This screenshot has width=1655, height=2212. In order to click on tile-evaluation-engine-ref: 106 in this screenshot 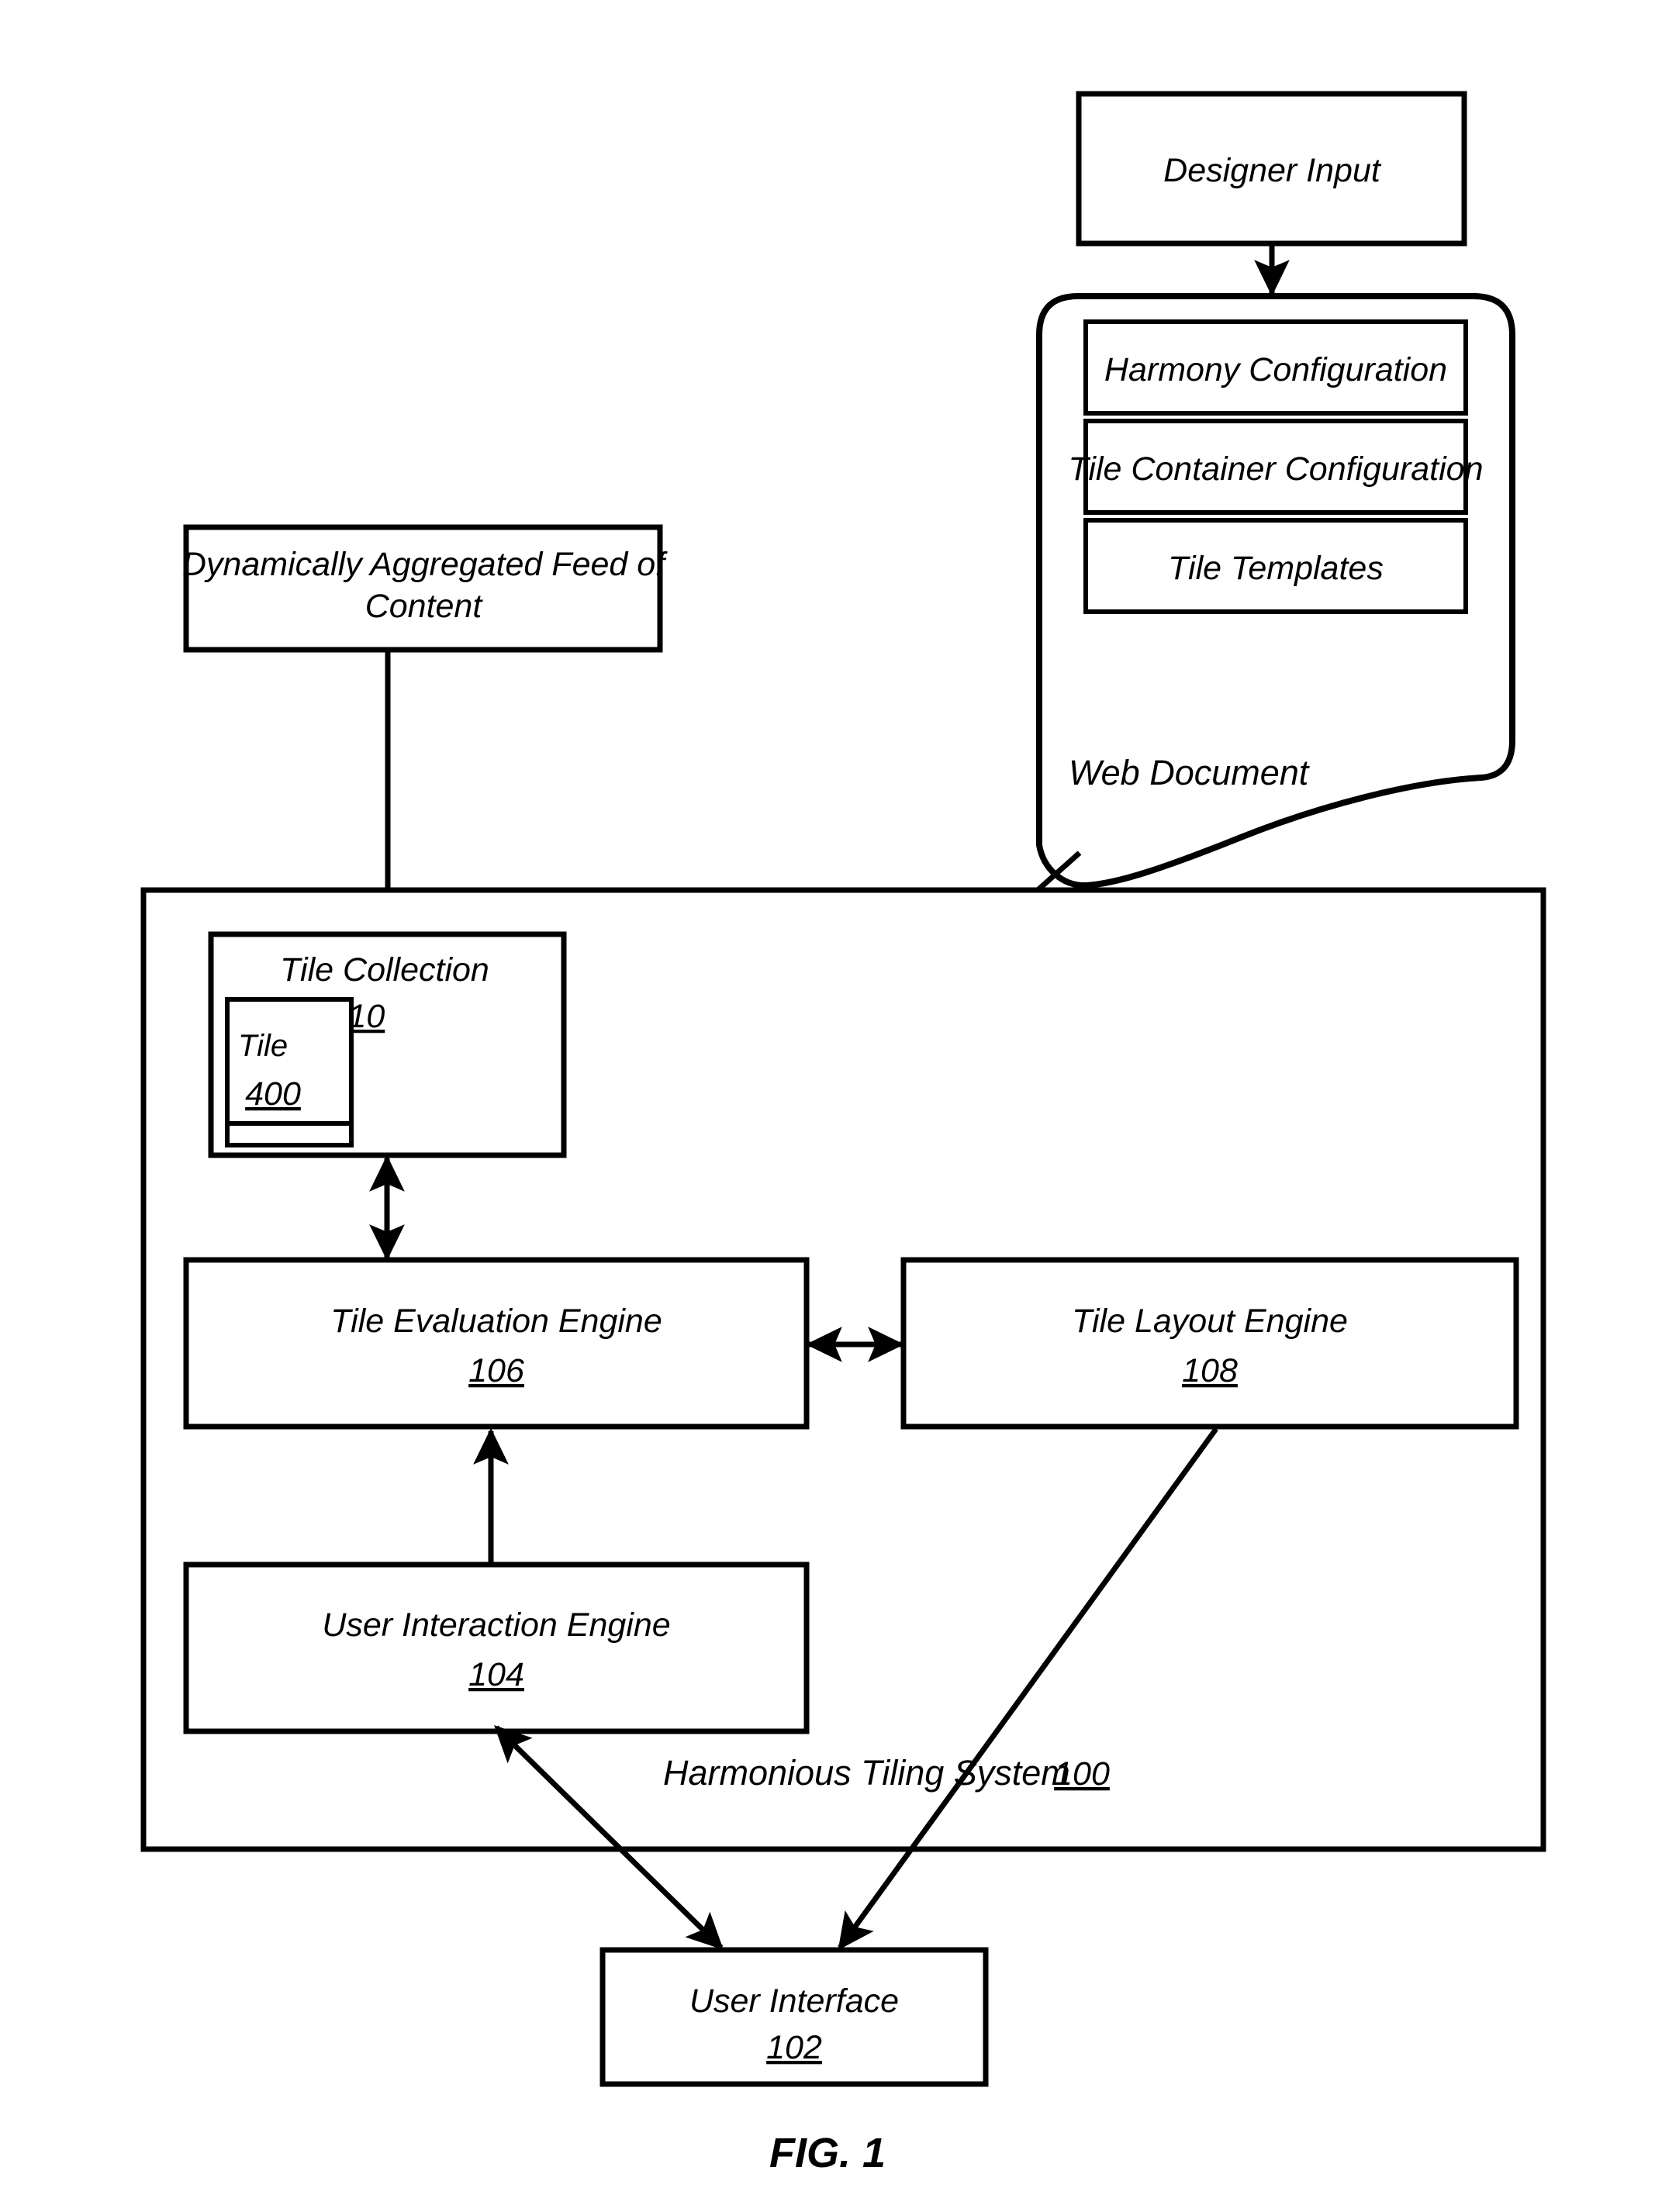, I will do `click(496, 1370)`.